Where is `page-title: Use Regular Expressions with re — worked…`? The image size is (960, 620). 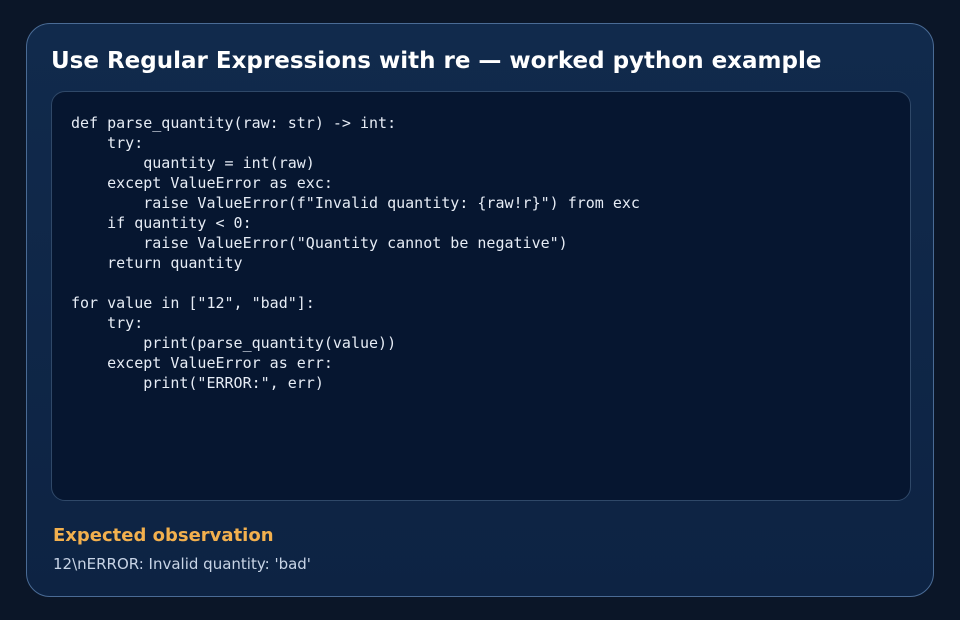
page-title: Use Regular Expressions with re — worked… is located at coordinates (436, 61).